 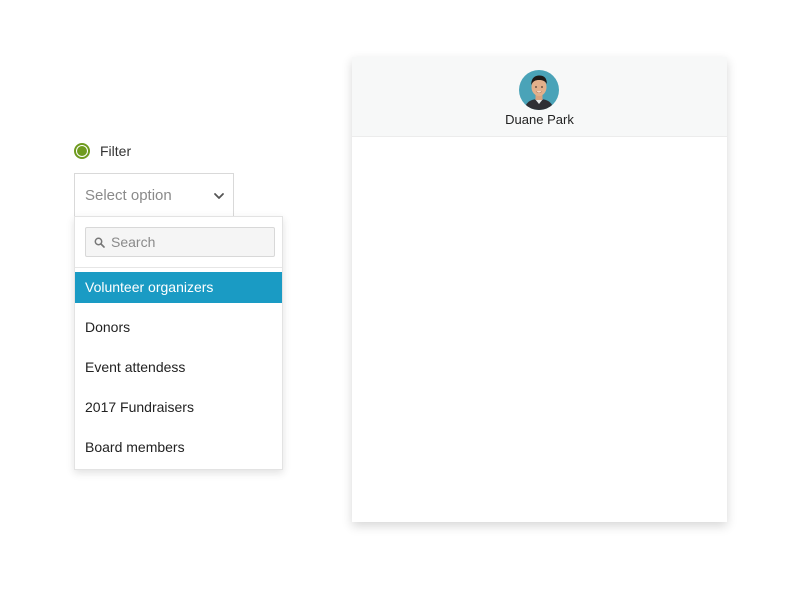 I want to click on card-header: Duane Park, so click(x=539, y=97).